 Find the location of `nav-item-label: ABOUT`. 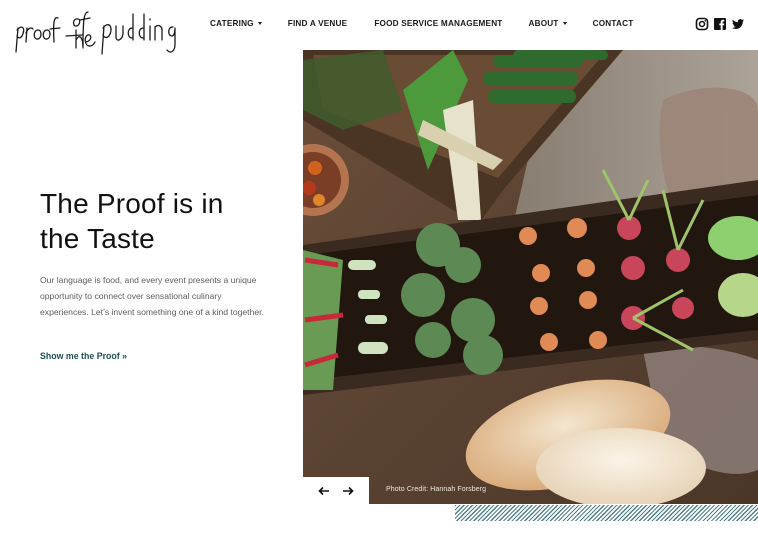

nav-item-label: ABOUT is located at coordinates (543, 23).